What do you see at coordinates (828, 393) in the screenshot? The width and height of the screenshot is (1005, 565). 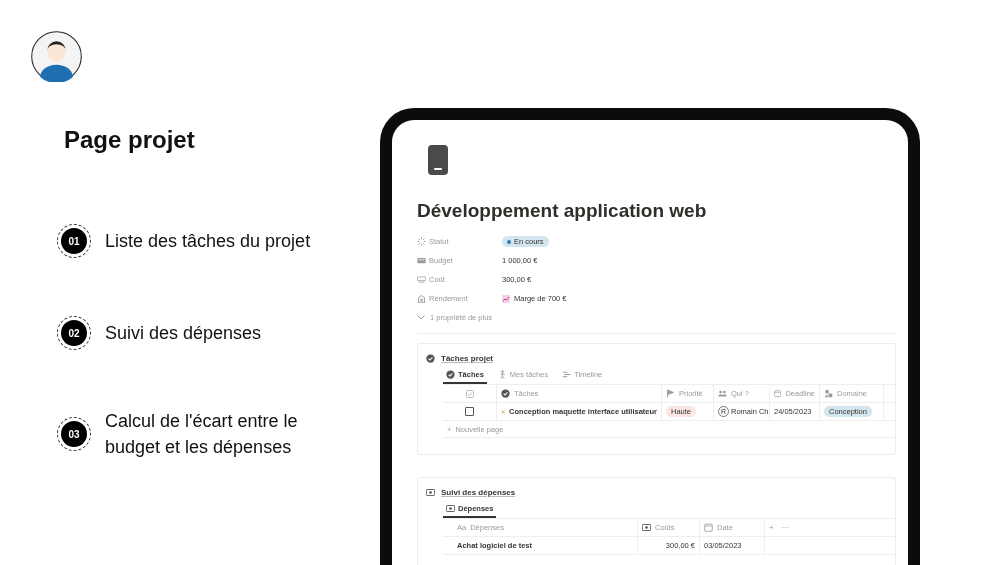 I see `shapes-icon` at bounding box center [828, 393].